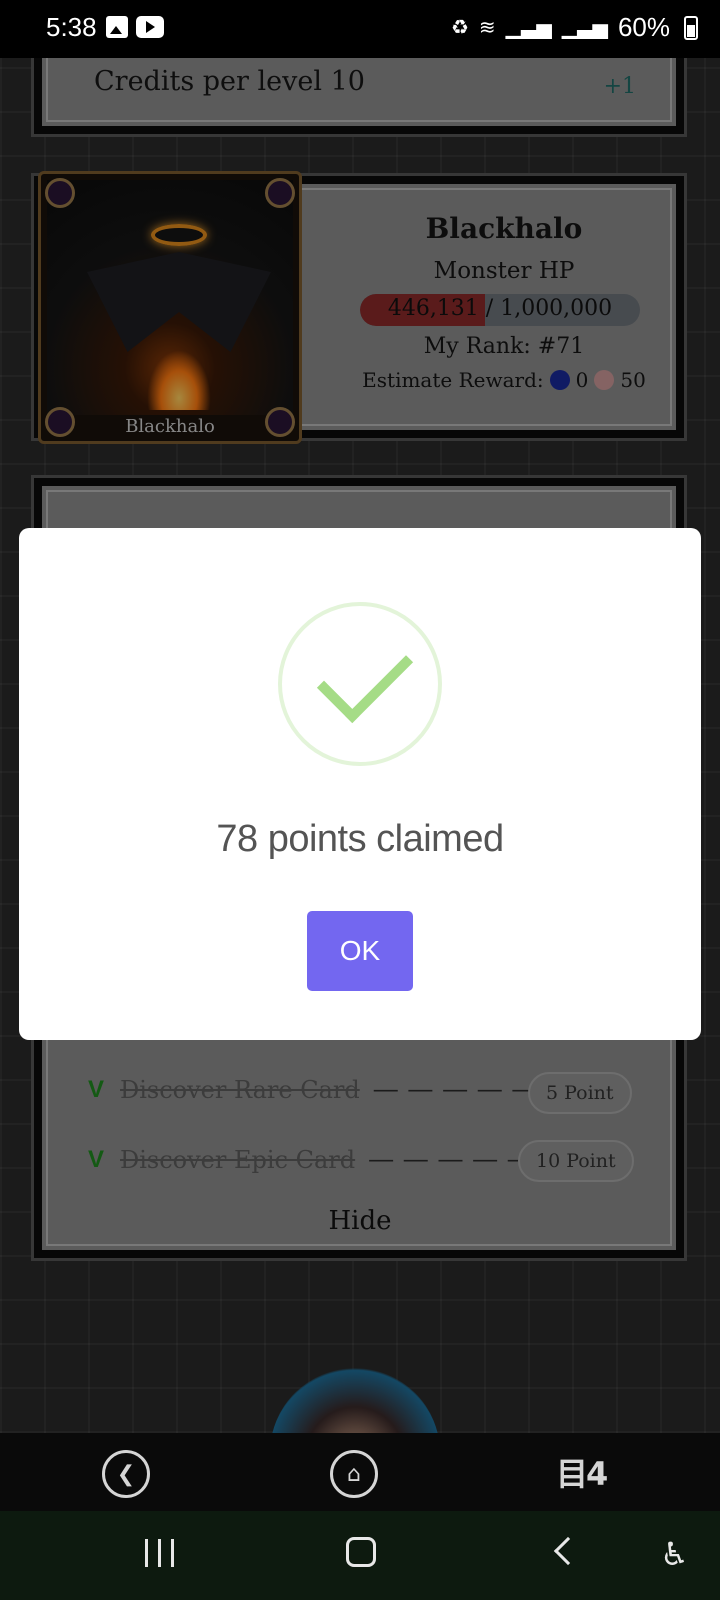  I want to click on accessibility-icon: ♿, so click(674, 1554).